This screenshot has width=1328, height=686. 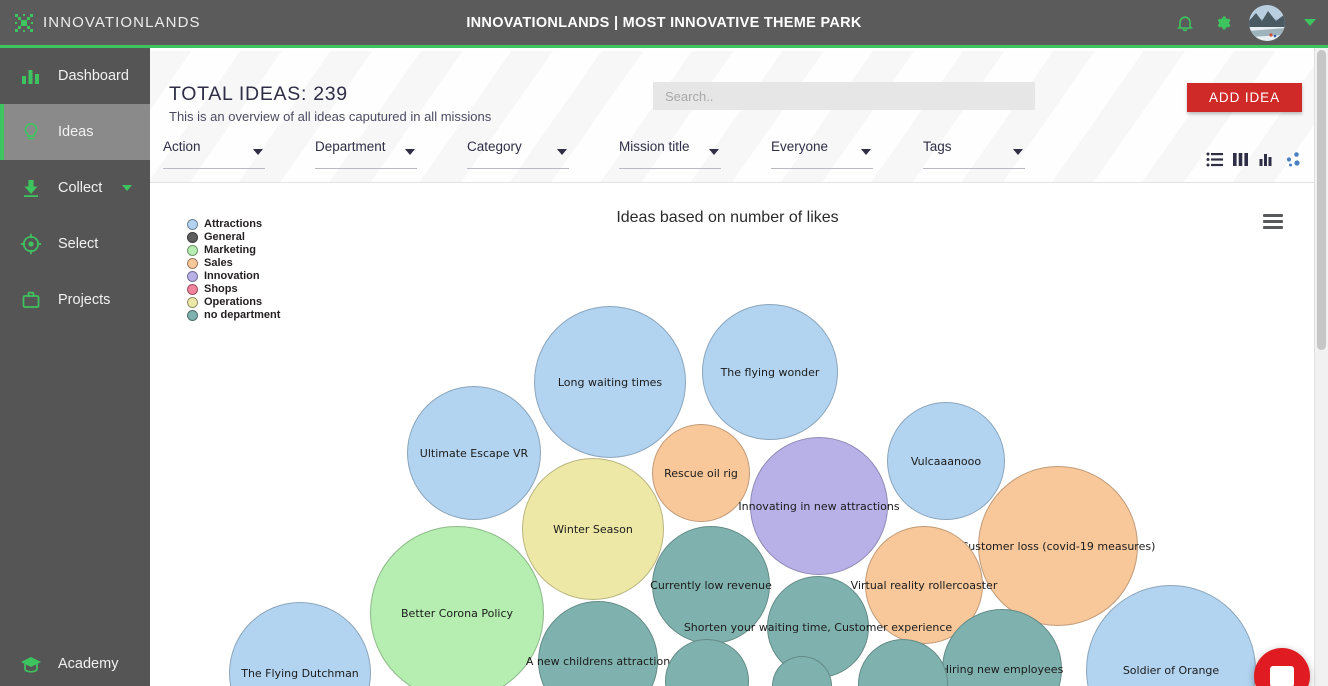 What do you see at coordinates (1171, 670) in the screenshot?
I see `idea-bubble-label: Soldier of Orange` at bounding box center [1171, 670].